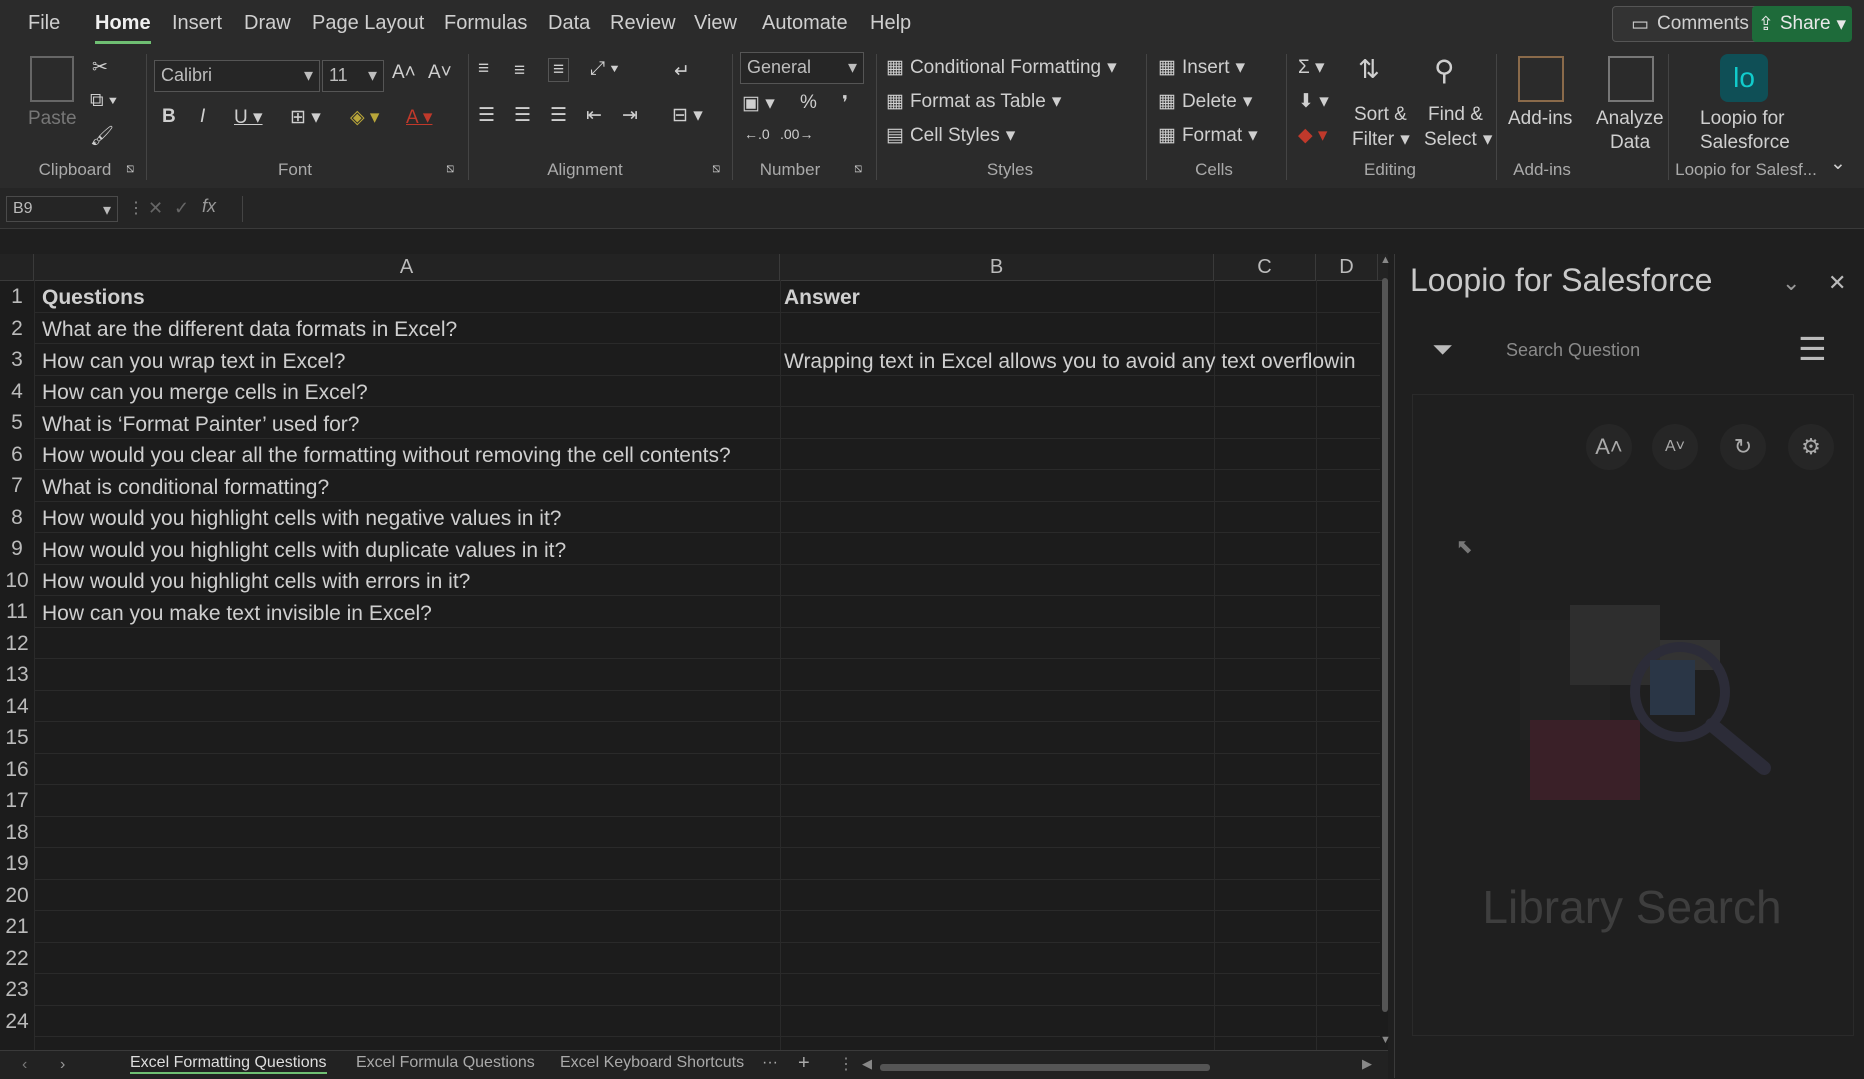  I want to click on add-ins-button: Add-ins, so click(1540, 119).